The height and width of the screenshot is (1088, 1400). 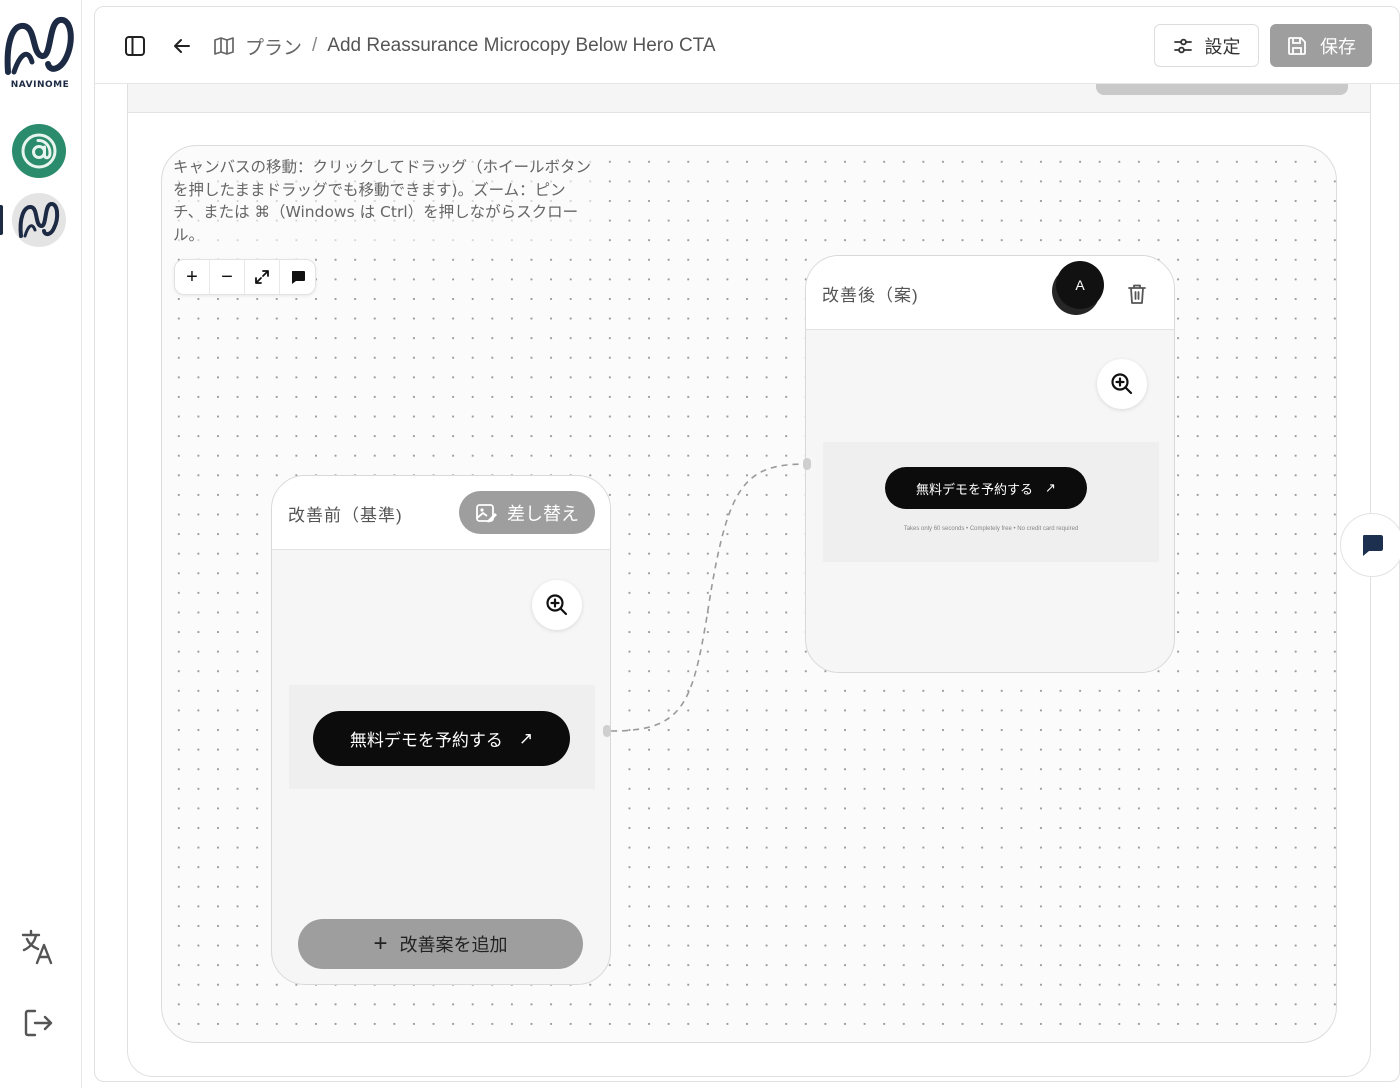 I want to click on rail-app-mail, so click(x=39, y=151).